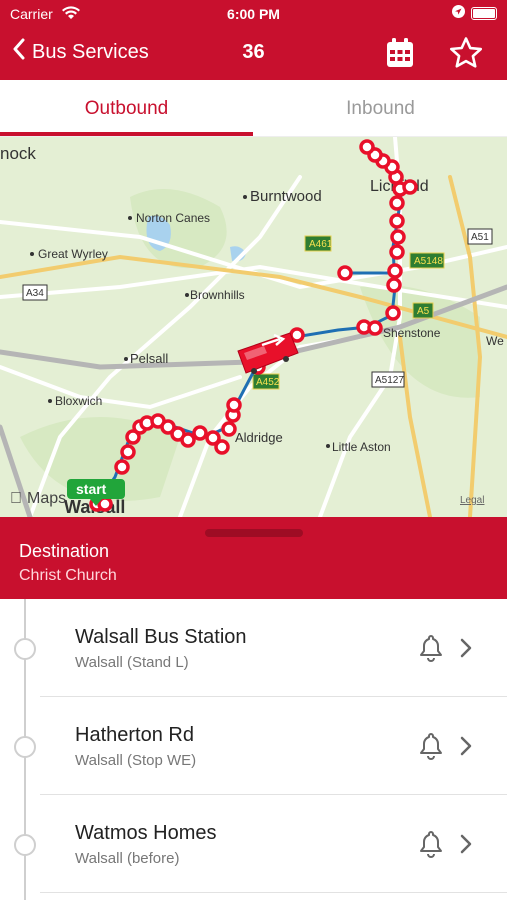 The width and height of the screenshot is (507, 900). I want to click on destination-panel: Destination Christ Church, so click(253, 558).